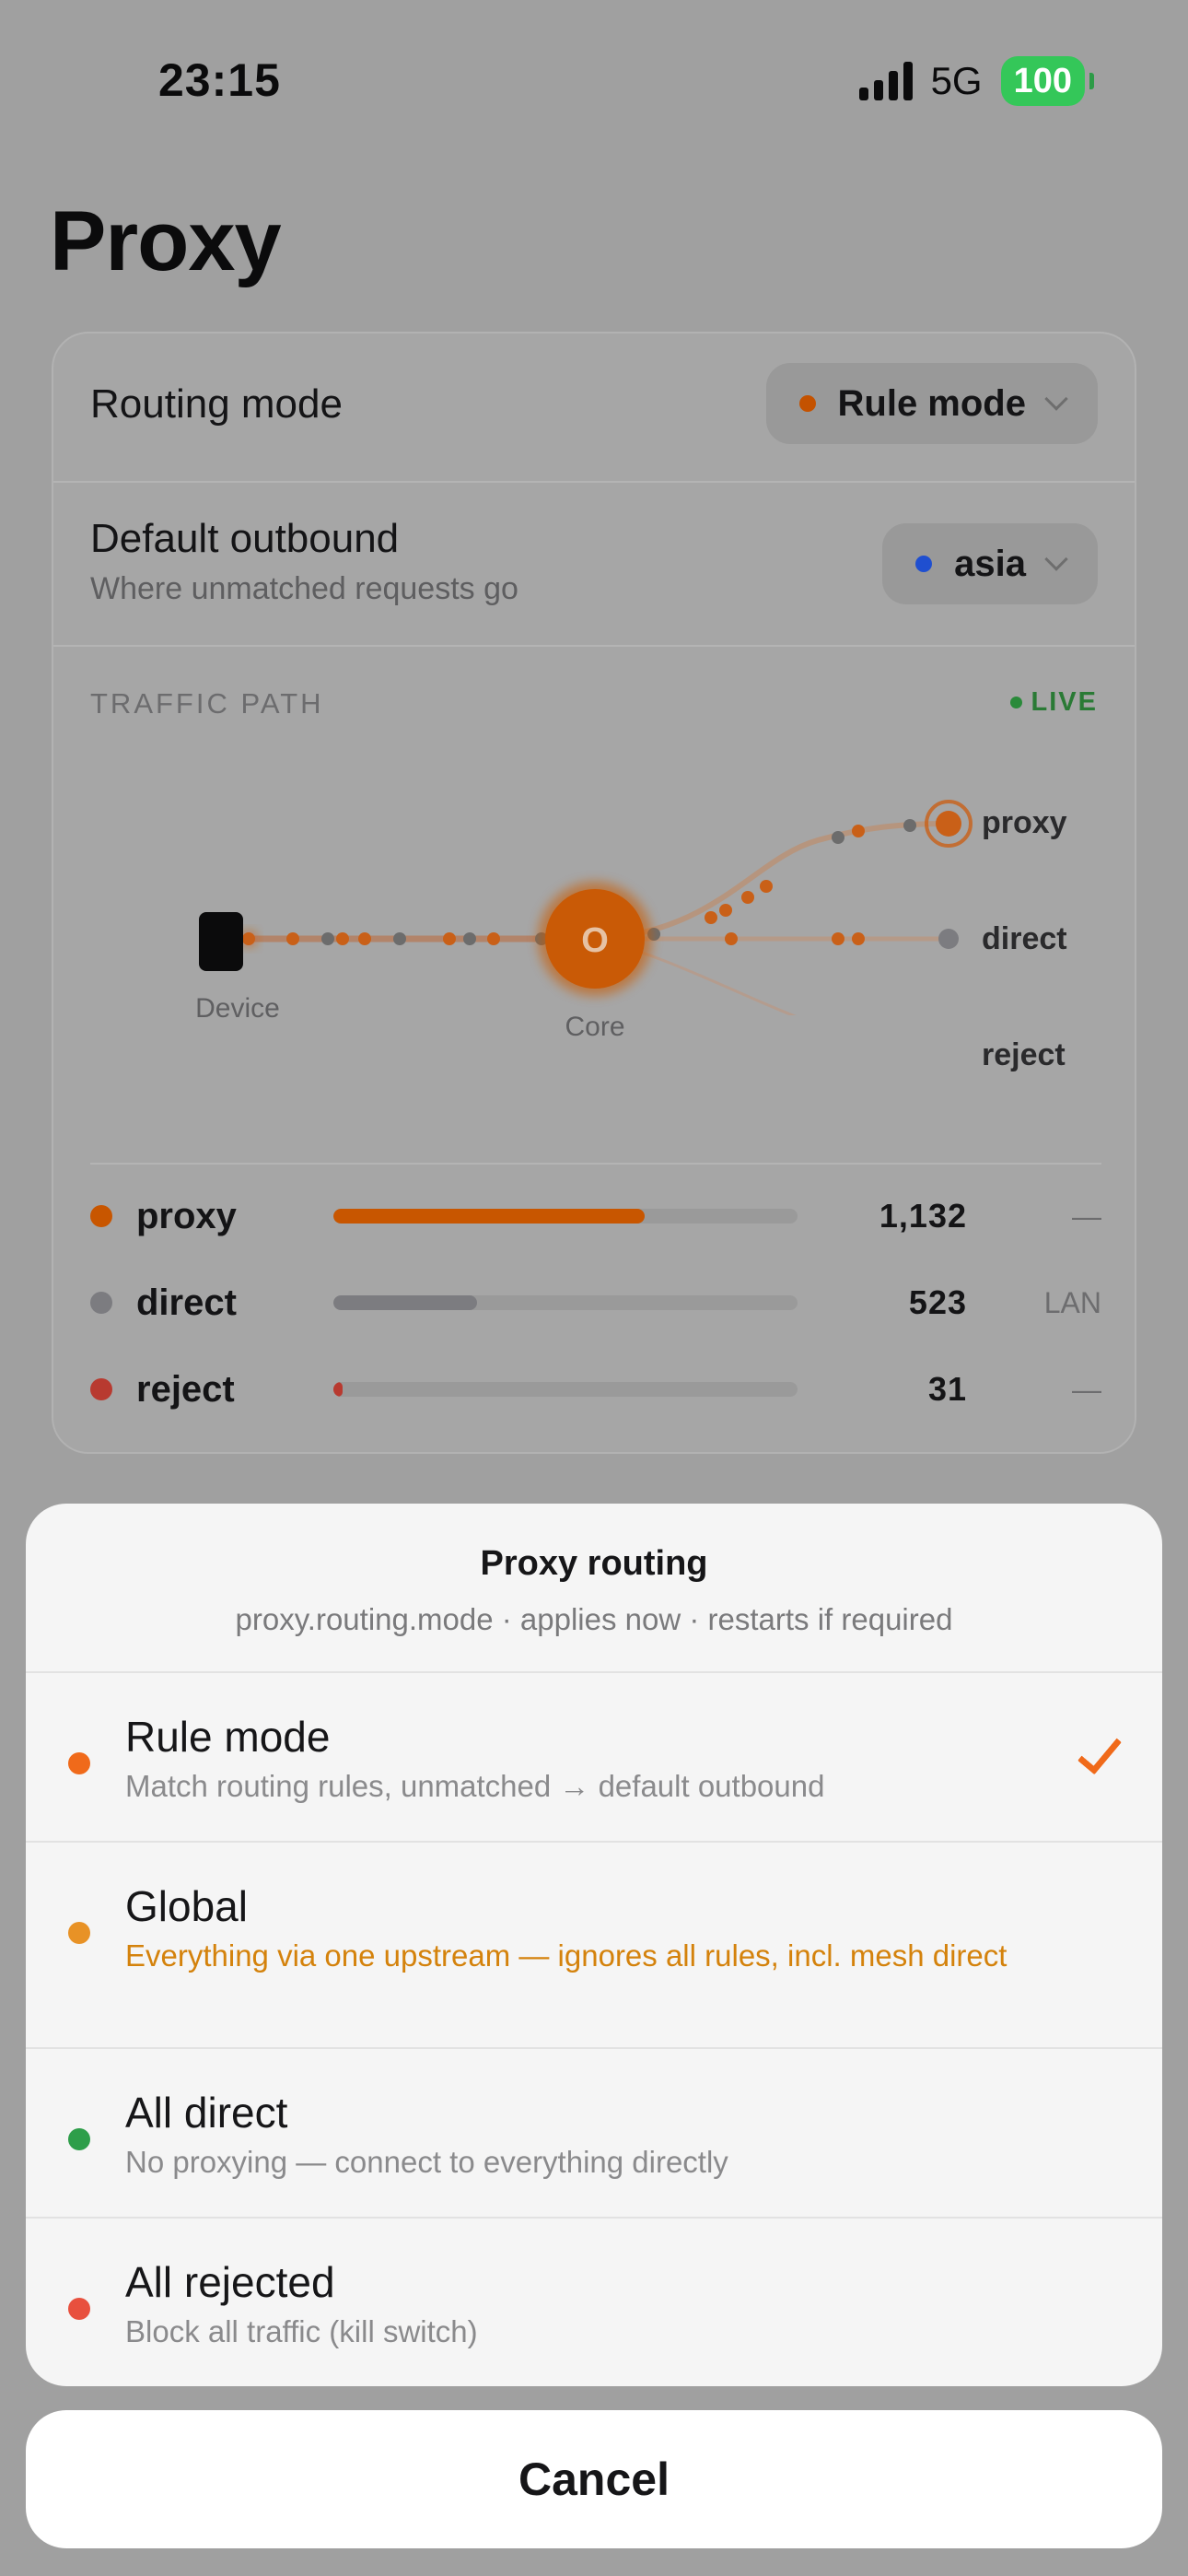 The width and height of the screenshot is (1188, 2576). Describe the element at coordinates (185, 1389) in the screenshot. I see `stat-name: reject` at that location.